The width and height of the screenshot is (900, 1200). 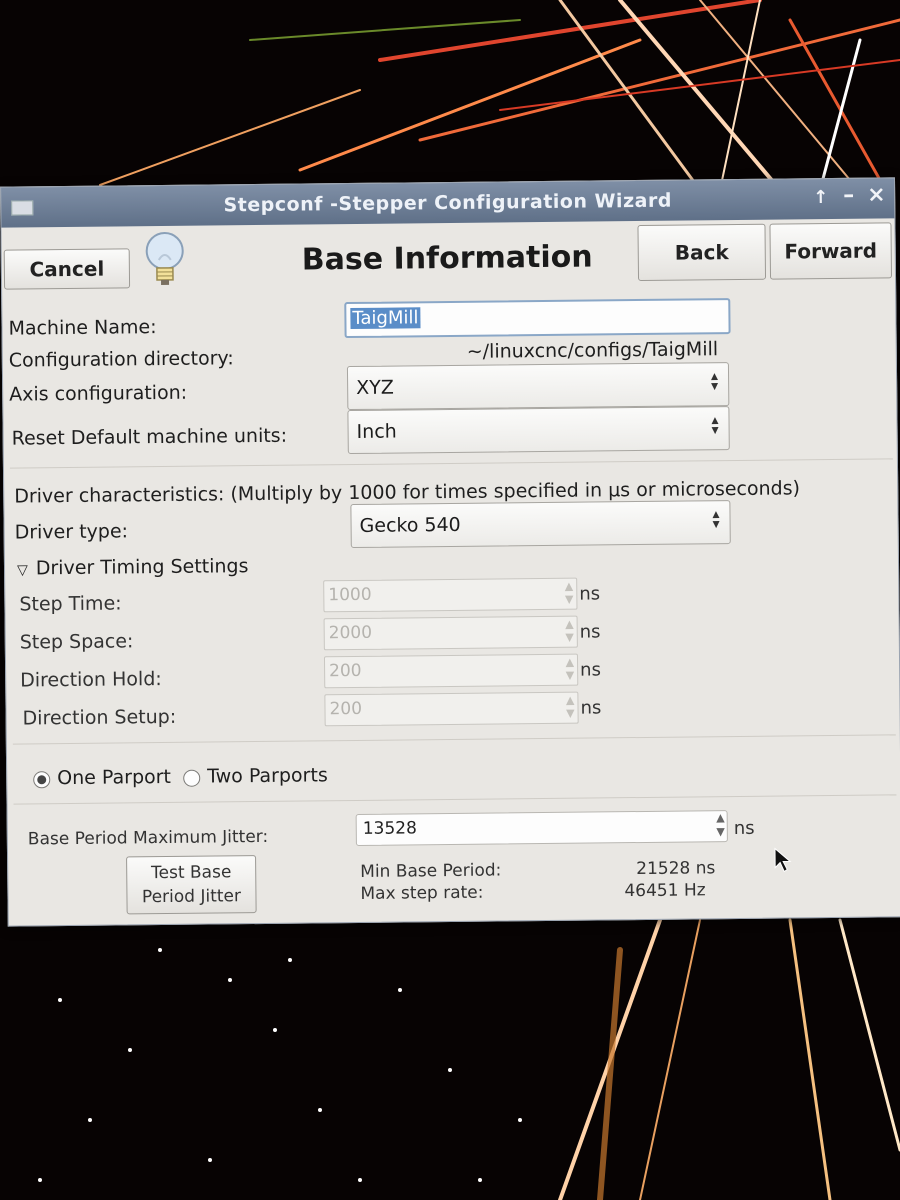 What do you see at coordinates (876, 194) in the screenshot?
I see `close-icon: ×` at bounding box center [876, 194].